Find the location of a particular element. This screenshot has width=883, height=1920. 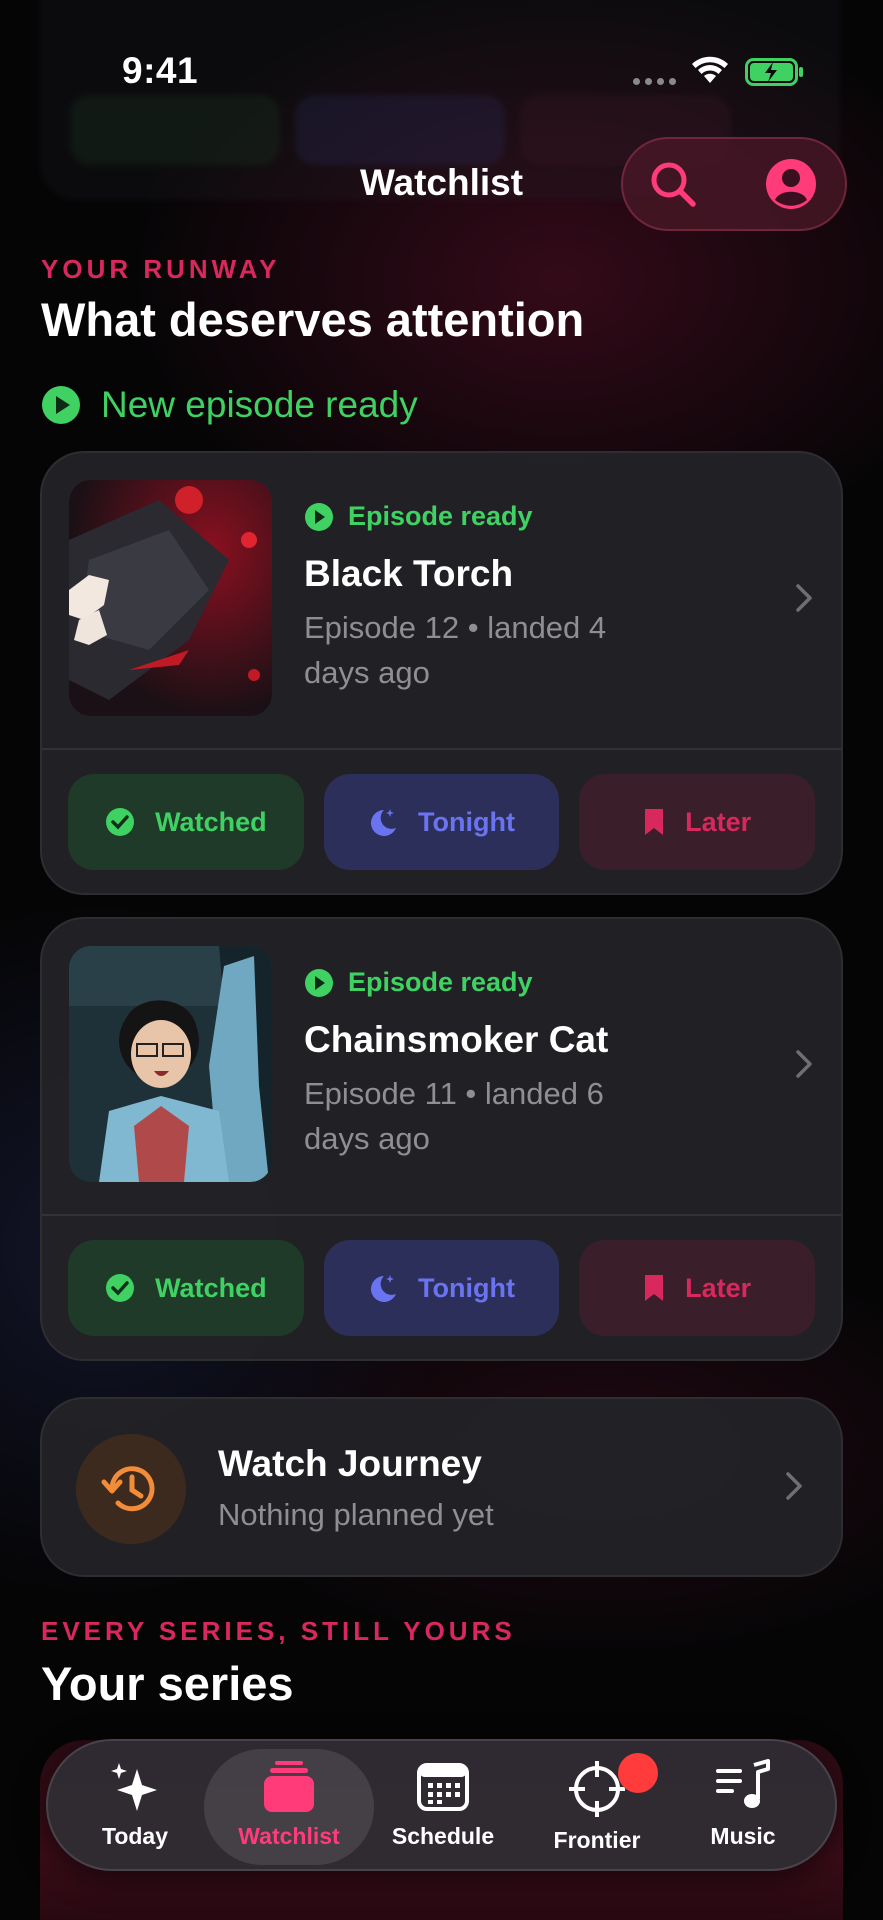

show-title: Chainsmoker Cat is located at coordinates (456, 1039).